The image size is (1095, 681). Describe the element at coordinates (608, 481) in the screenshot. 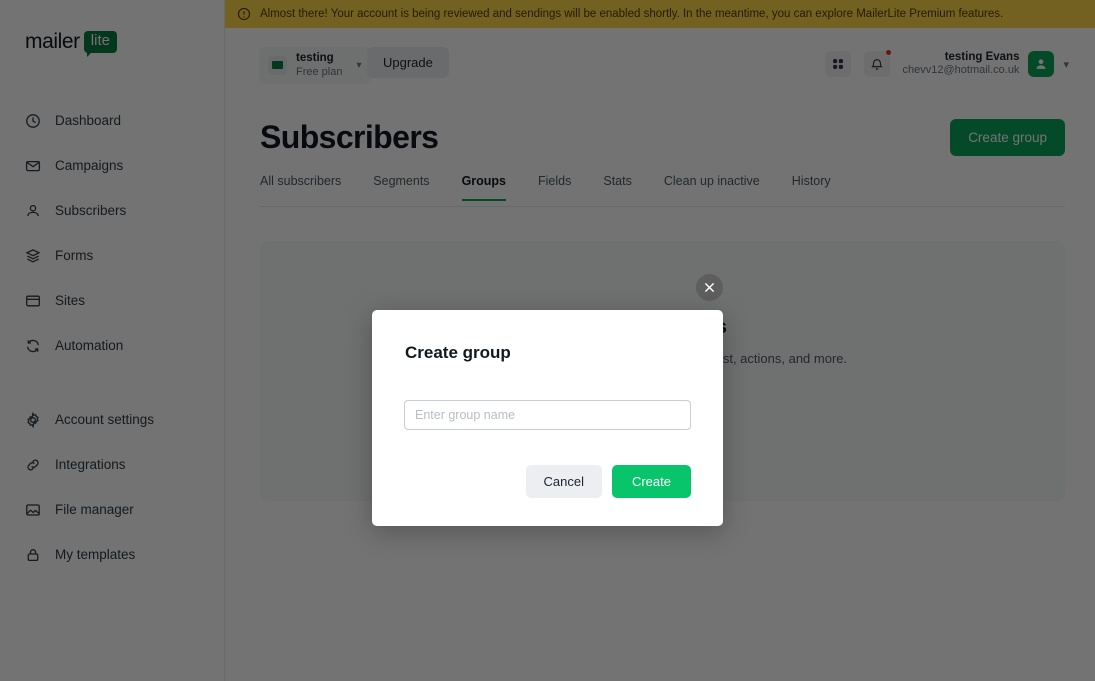

I see `modal-actions: Cancel Create` at that location.